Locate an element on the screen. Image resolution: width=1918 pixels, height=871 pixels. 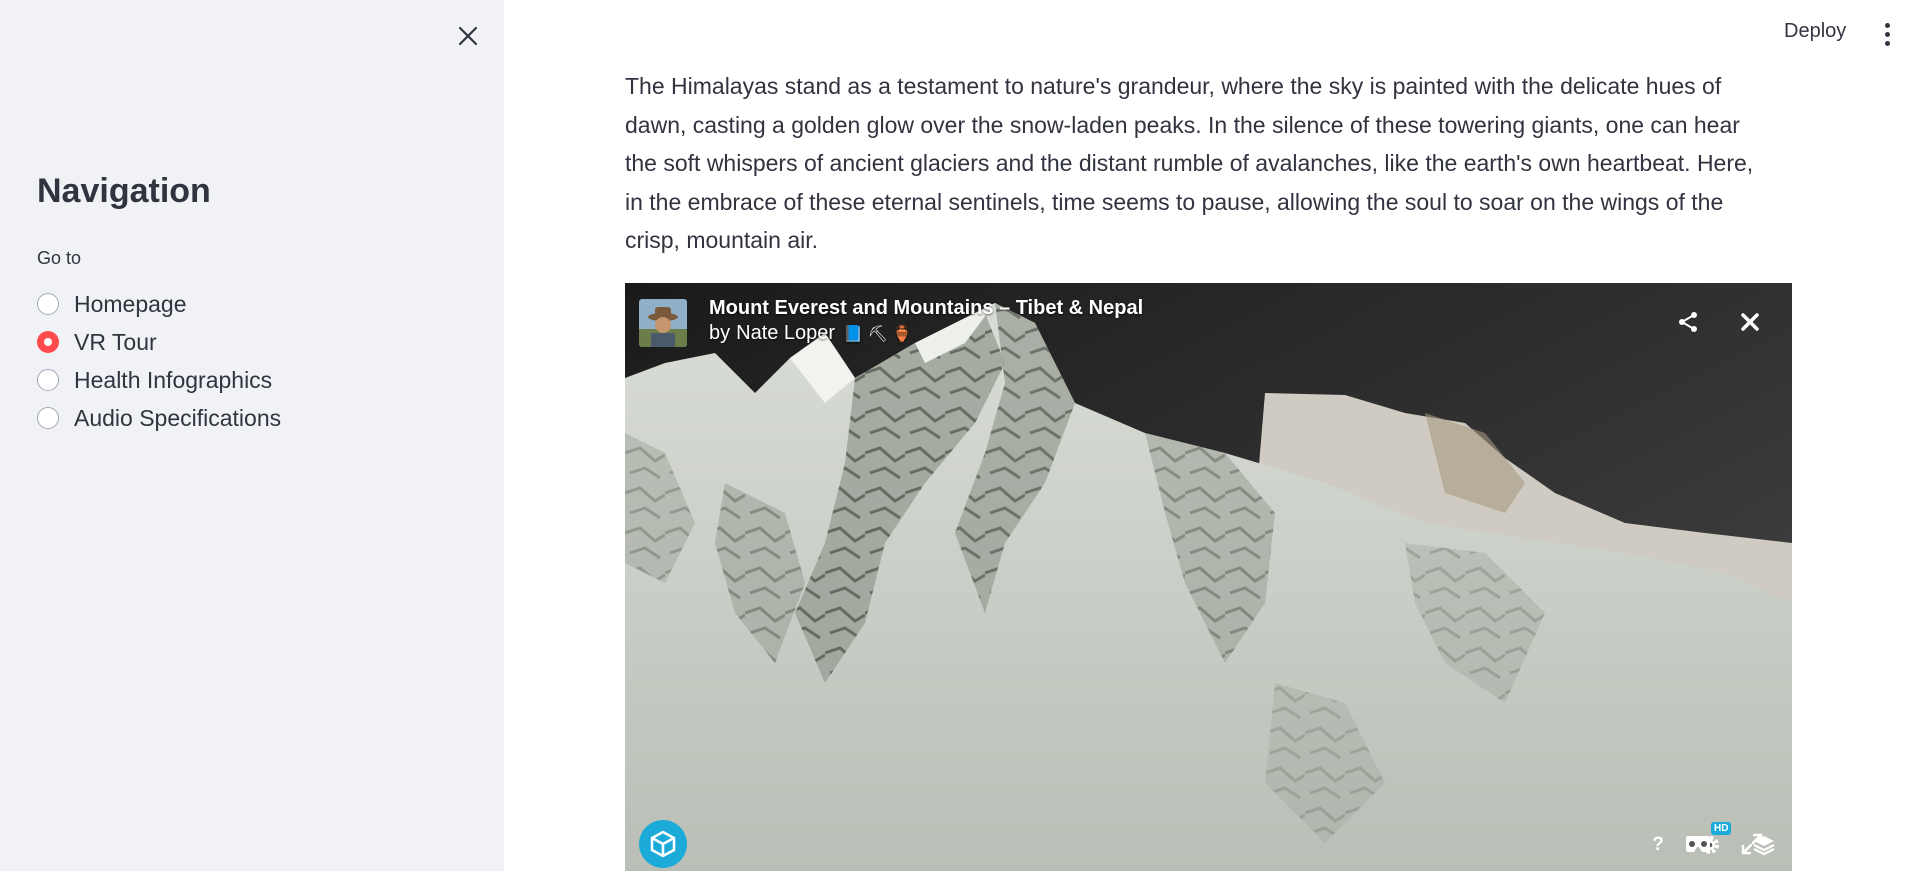
help-icon: ? is located at coordinates (1658, 844).